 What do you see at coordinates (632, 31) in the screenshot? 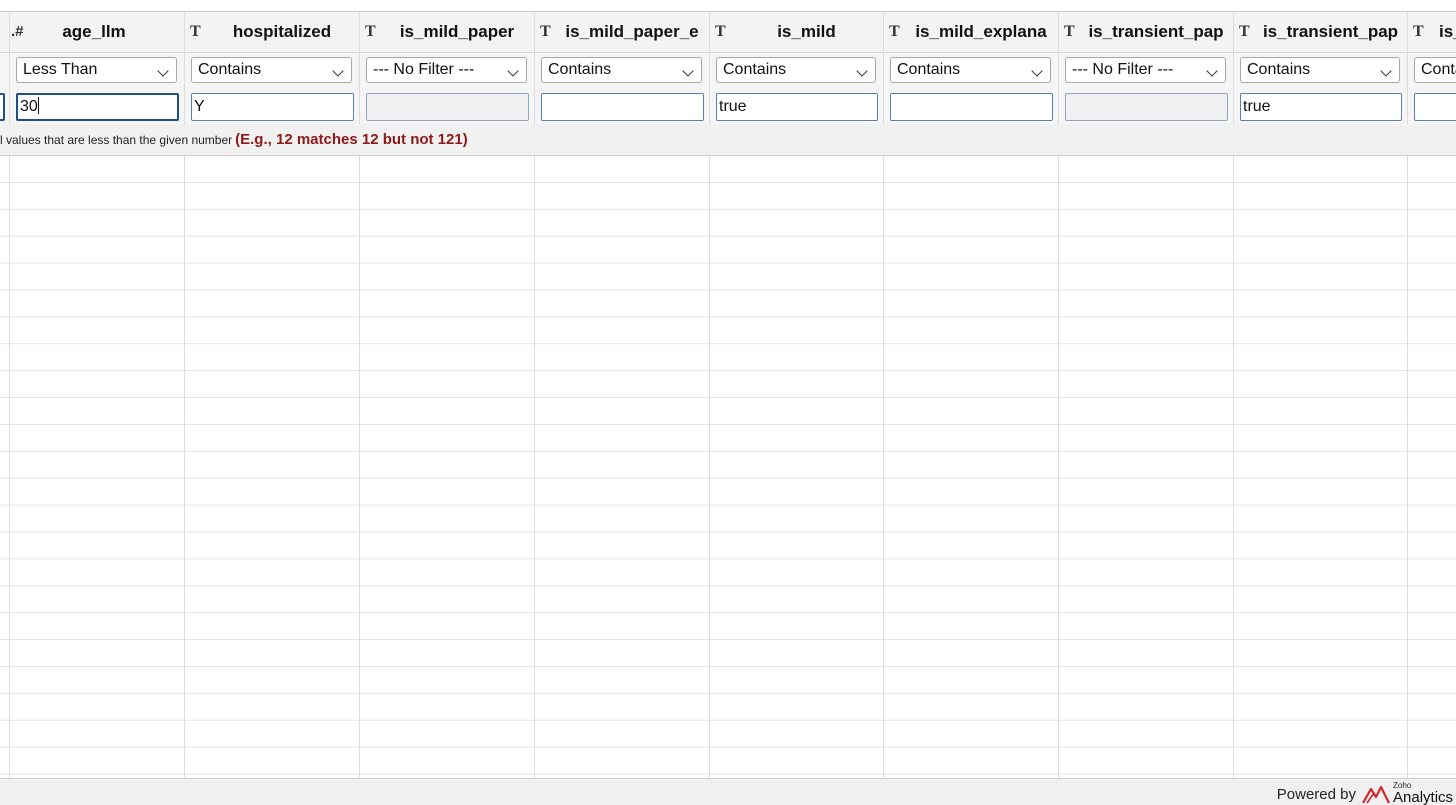
I see `column-header-label: is_mild_paper_e` at bounding box center [632, 31].